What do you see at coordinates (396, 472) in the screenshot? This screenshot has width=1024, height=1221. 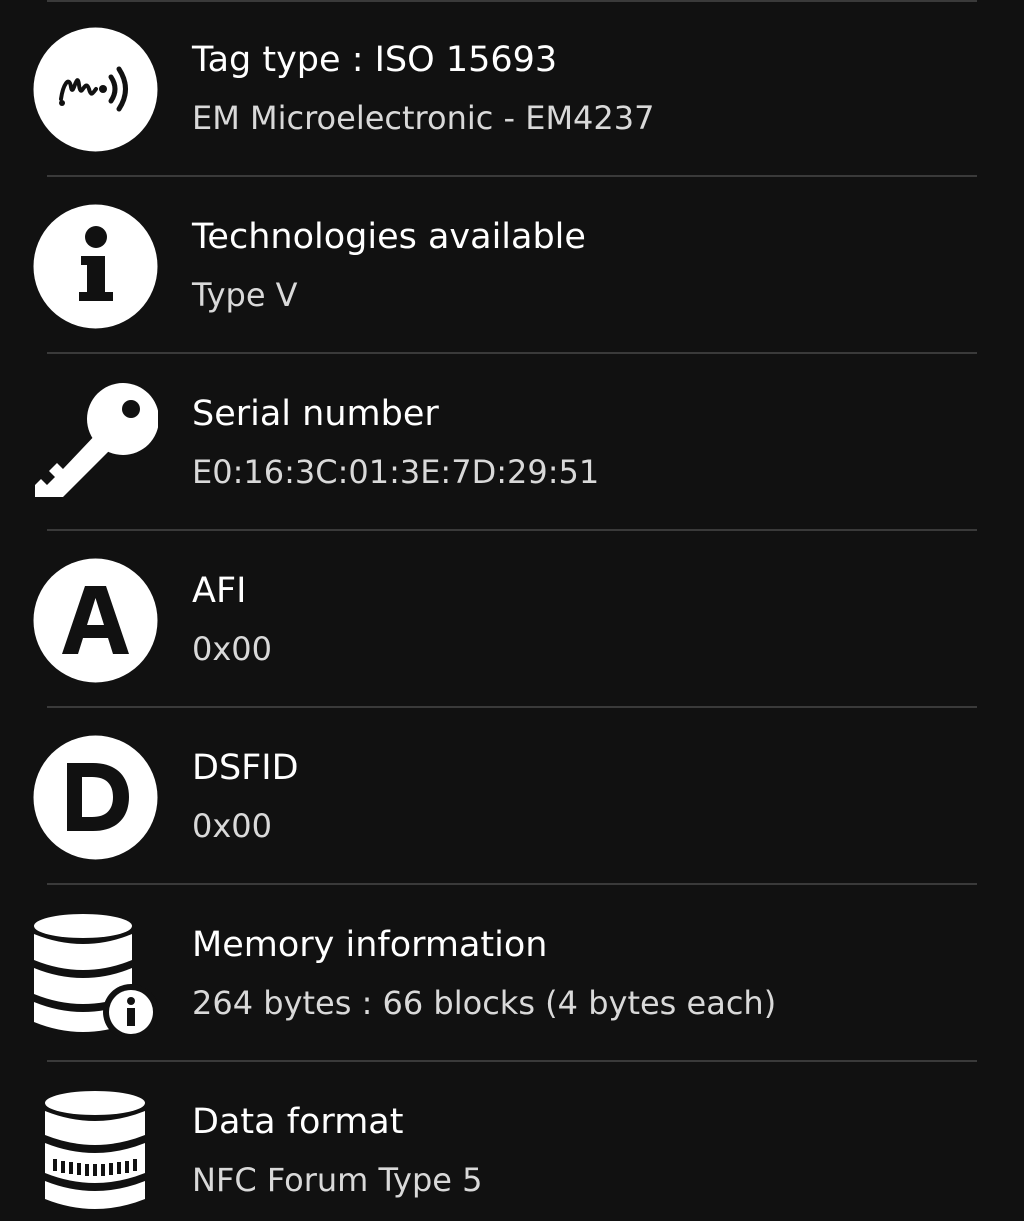 I see `row-value: E0:16:3C:01:3E:7D:29:51` at bounding box center [396, 472].